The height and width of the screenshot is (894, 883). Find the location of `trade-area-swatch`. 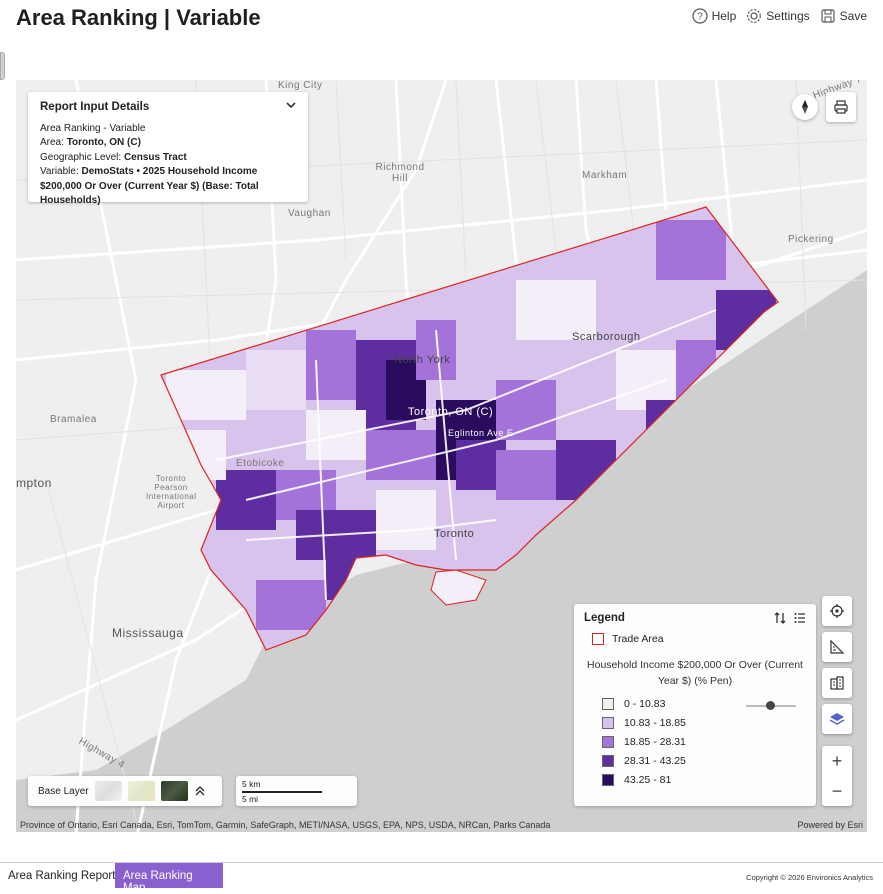

trade-area-swatch is located at coordinates (598, 639).